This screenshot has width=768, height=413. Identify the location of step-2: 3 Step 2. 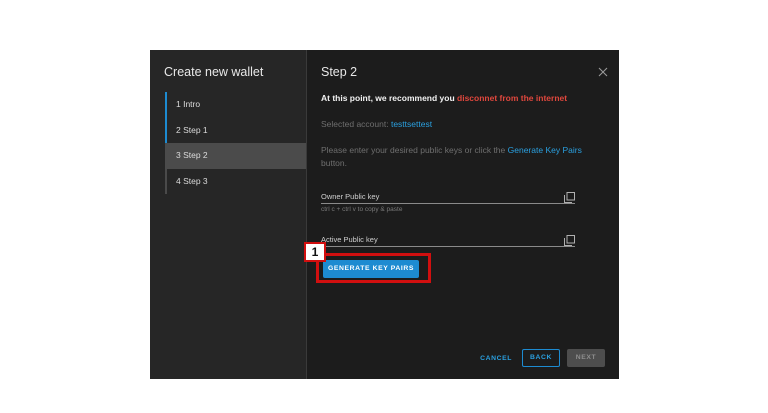
(235, 156).